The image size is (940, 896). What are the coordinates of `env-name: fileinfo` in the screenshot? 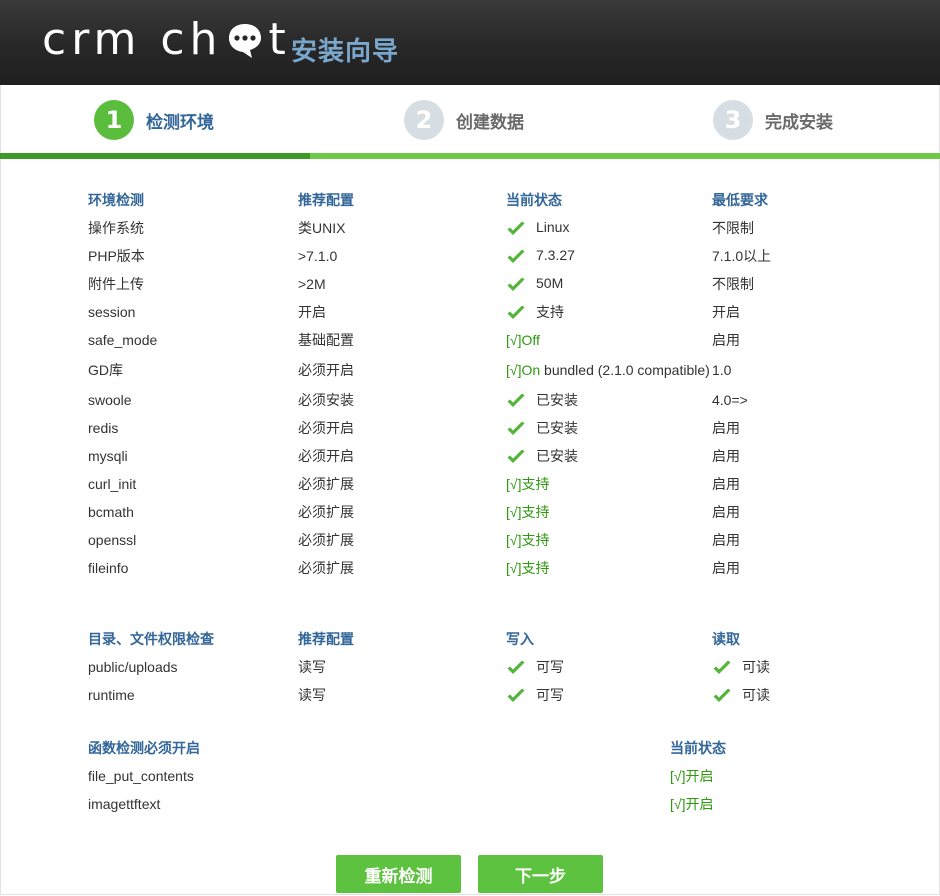 It's located at (108, 568).